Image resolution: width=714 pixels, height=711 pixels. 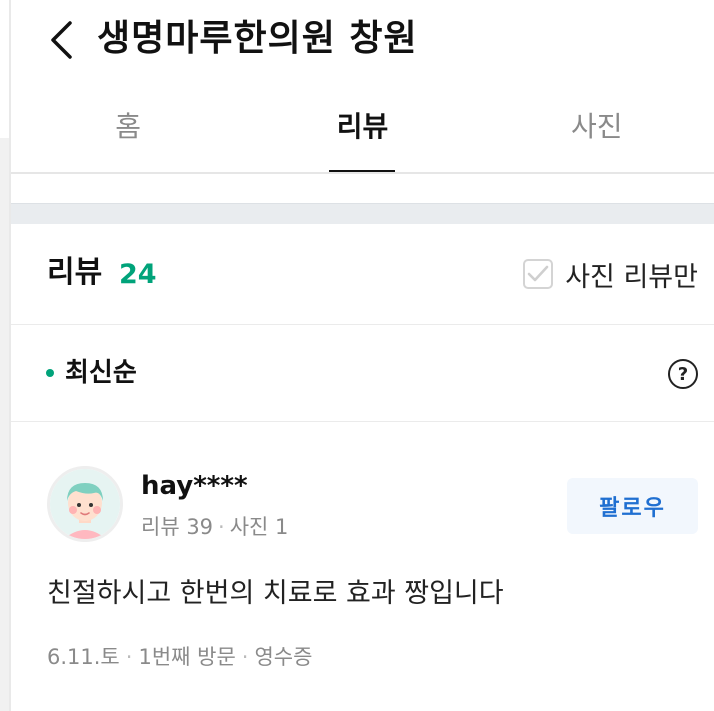 I want to click on tab-bar: 홈 리뷰 사진, so click(x=362, y=134).